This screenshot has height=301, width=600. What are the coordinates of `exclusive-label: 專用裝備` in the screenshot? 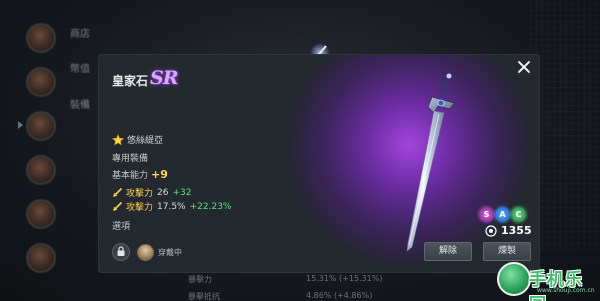 It's located at (130, 159).